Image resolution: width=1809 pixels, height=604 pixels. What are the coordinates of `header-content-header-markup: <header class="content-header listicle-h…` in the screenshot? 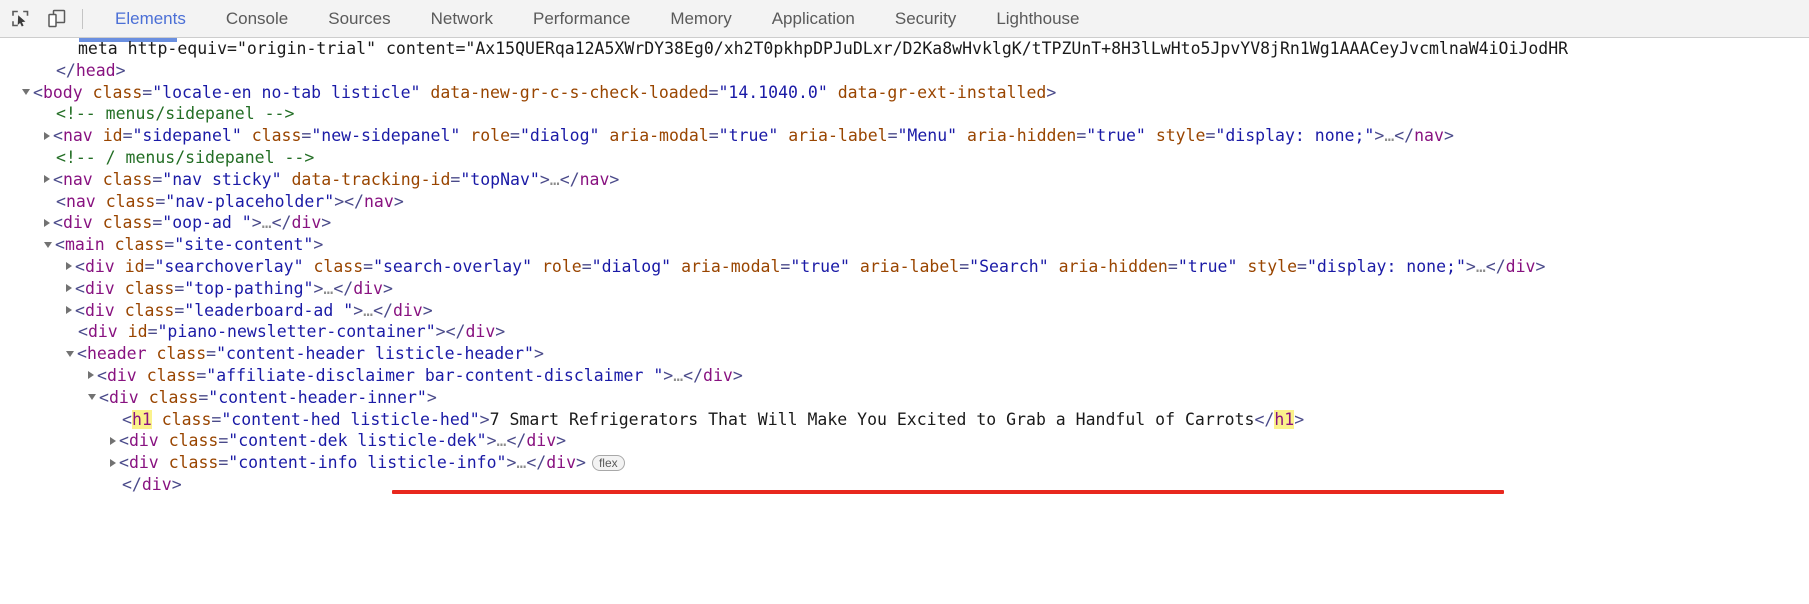 It's located at (272, 354).